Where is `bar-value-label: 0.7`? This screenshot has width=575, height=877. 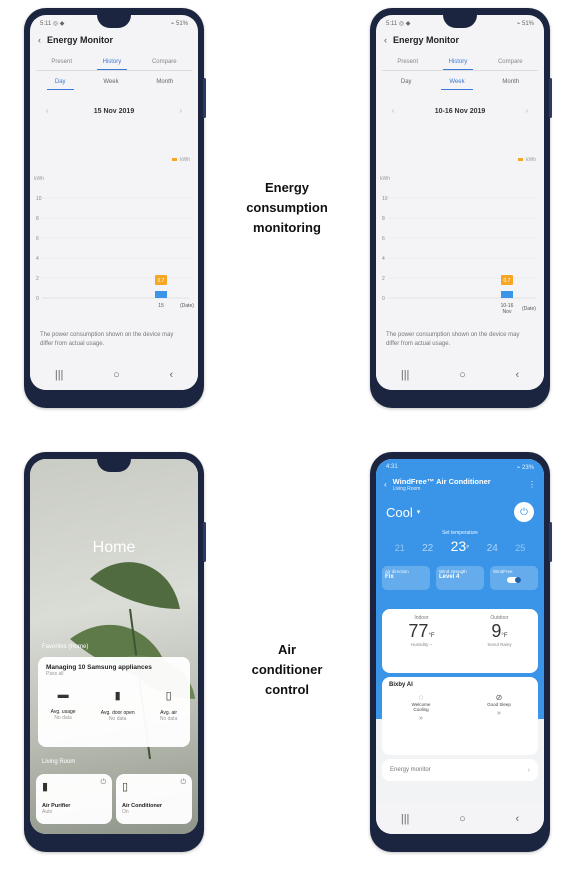 bar-value-label: 0.7 is located at coordinates (507, 281).